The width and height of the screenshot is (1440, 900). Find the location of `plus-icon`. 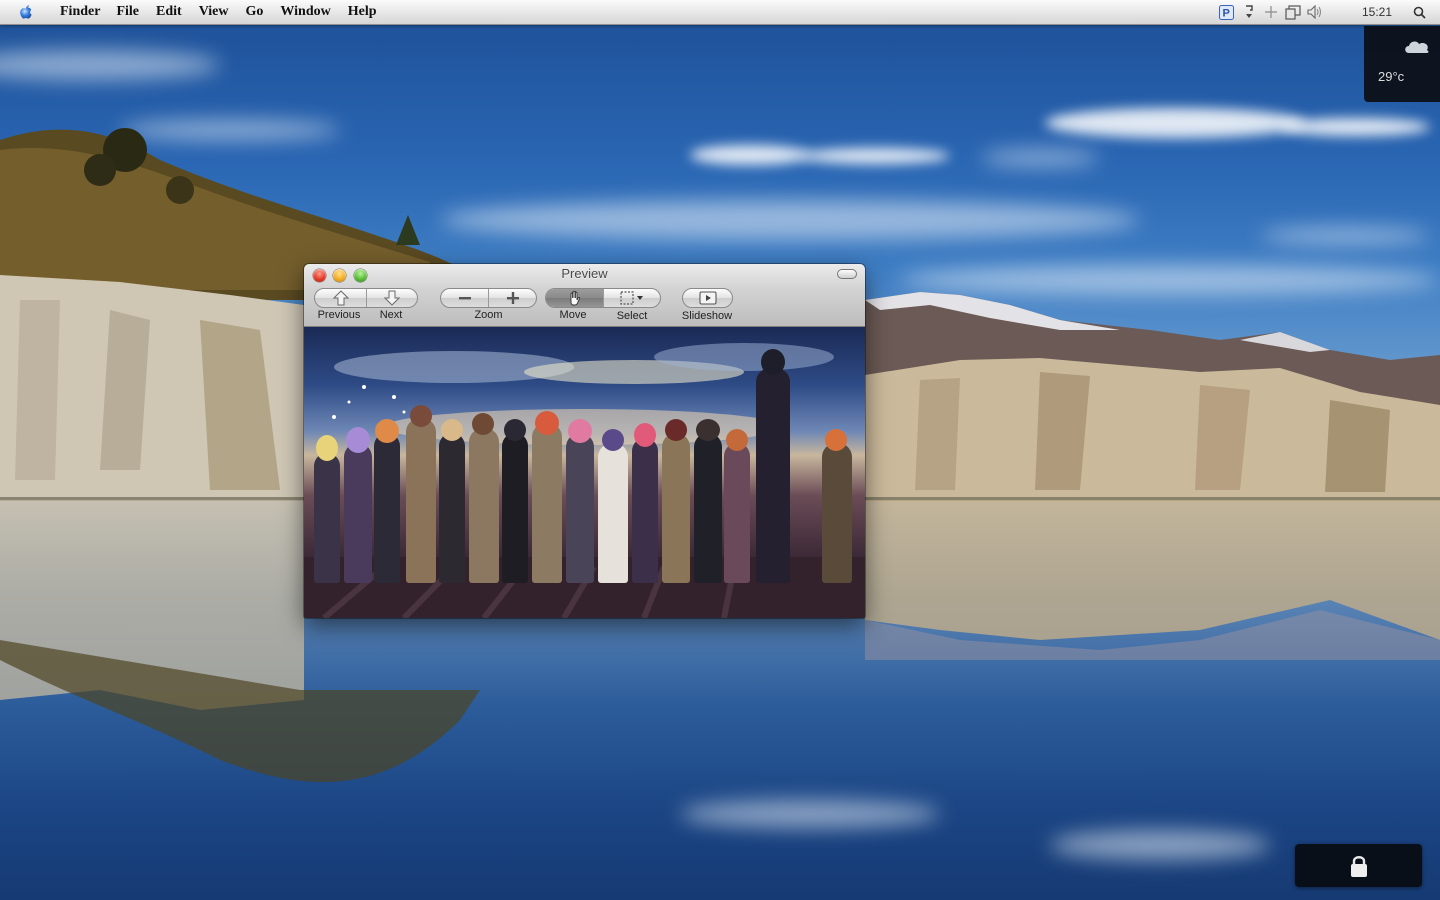

plus-icon is located at coordinates (512, 298).